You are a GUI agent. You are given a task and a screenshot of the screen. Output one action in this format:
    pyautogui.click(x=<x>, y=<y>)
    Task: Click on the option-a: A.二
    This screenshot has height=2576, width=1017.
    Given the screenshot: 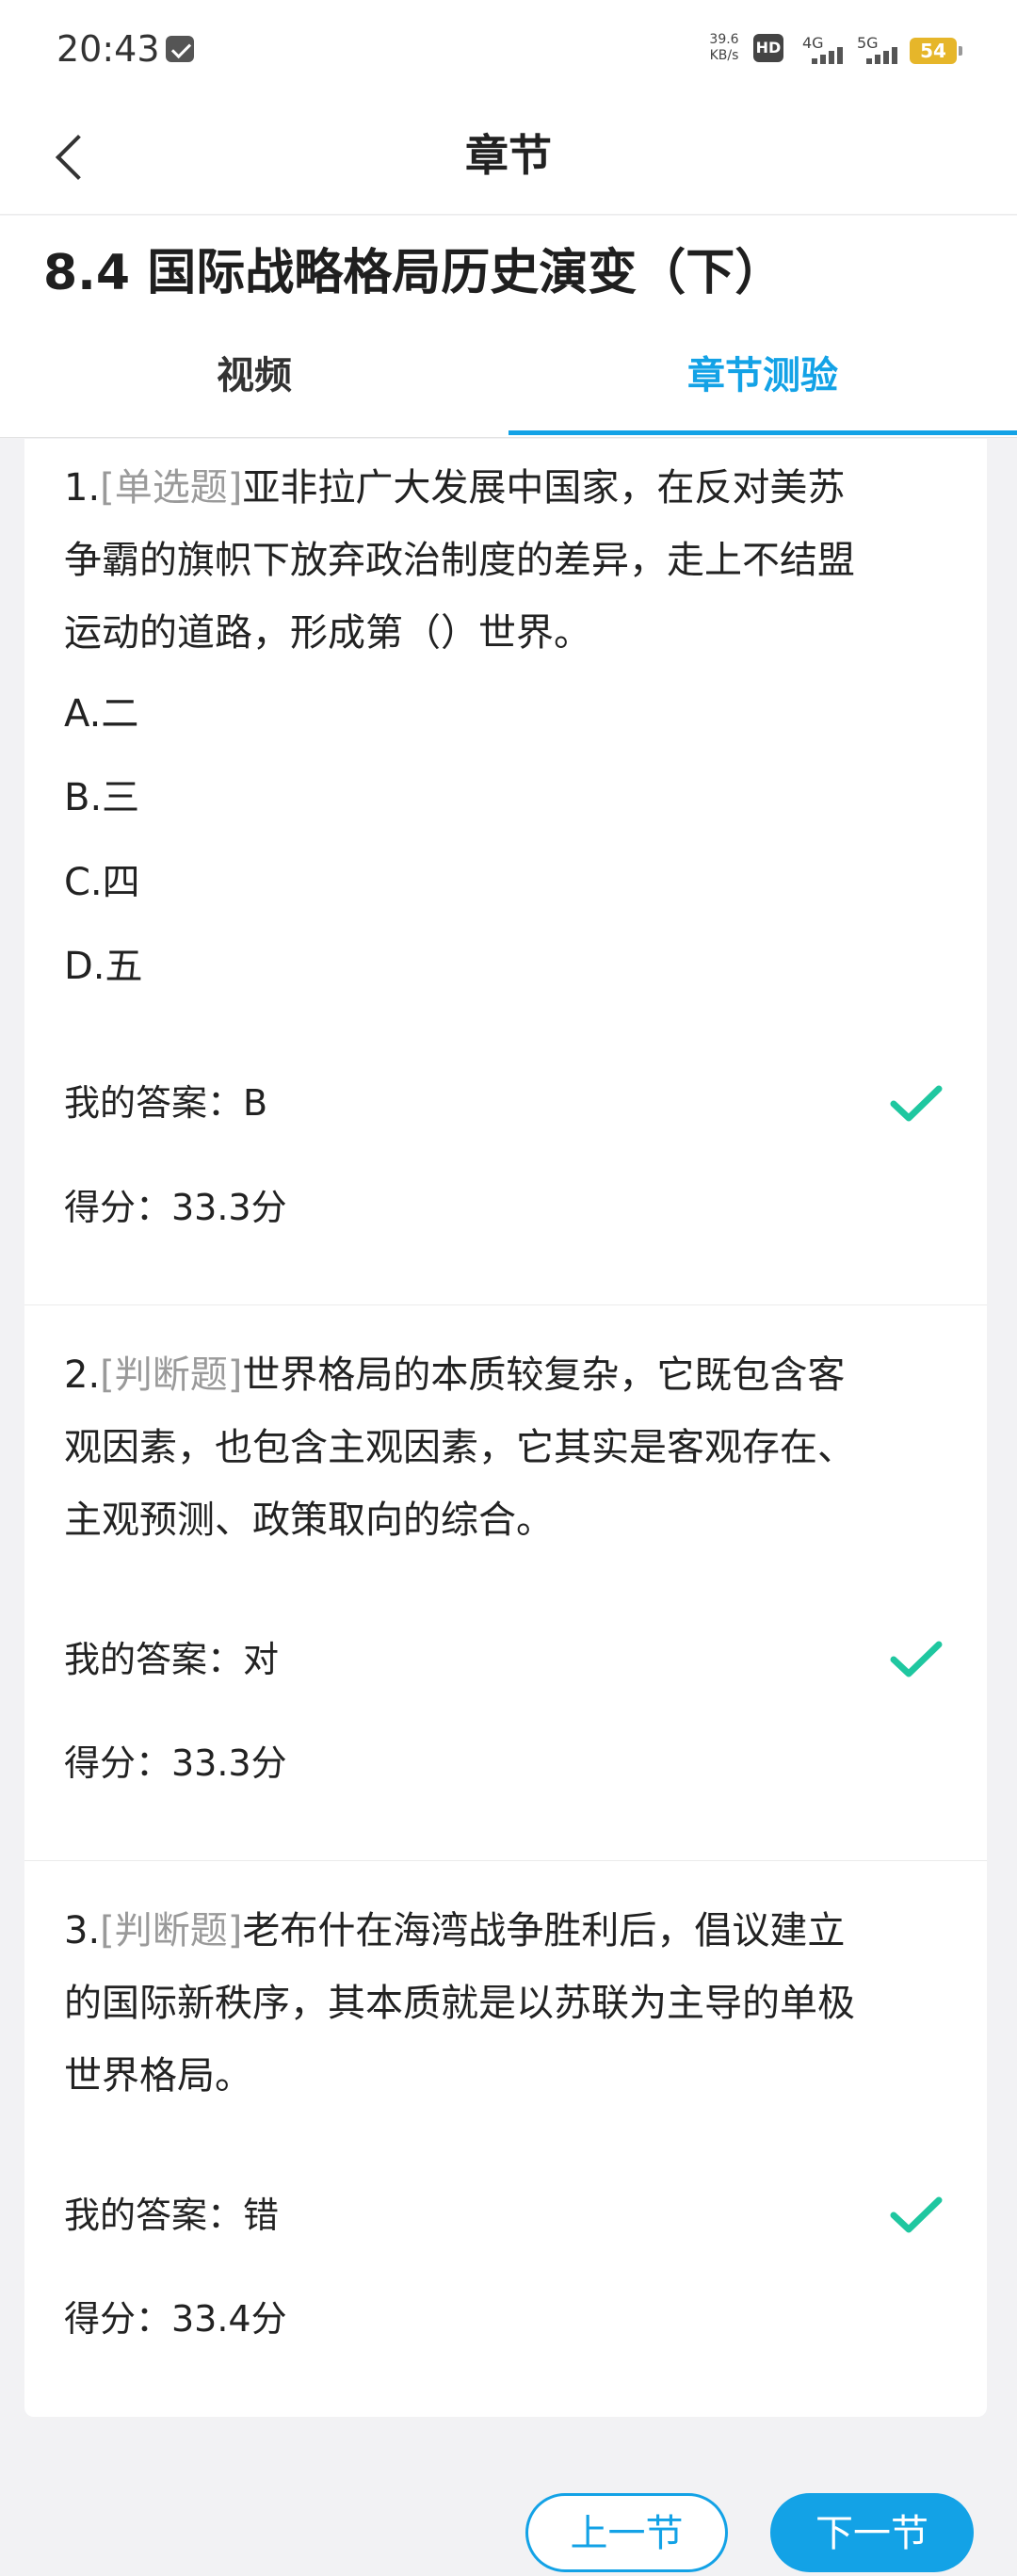 What is the action you would take?
    pyautogui.click(x=101, y=714)
    